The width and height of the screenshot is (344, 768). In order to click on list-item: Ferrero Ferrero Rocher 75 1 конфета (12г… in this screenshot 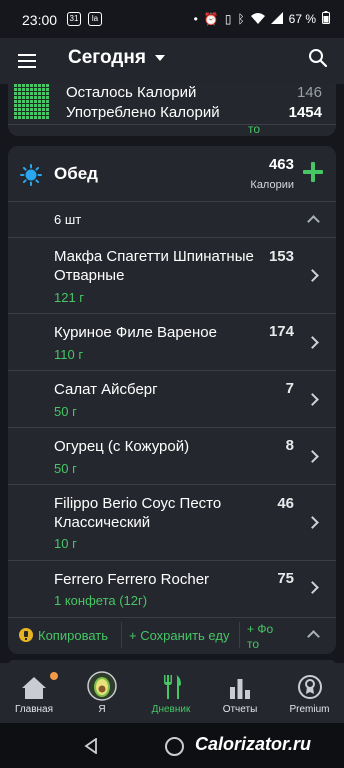, I will do `click(172, 589)`.